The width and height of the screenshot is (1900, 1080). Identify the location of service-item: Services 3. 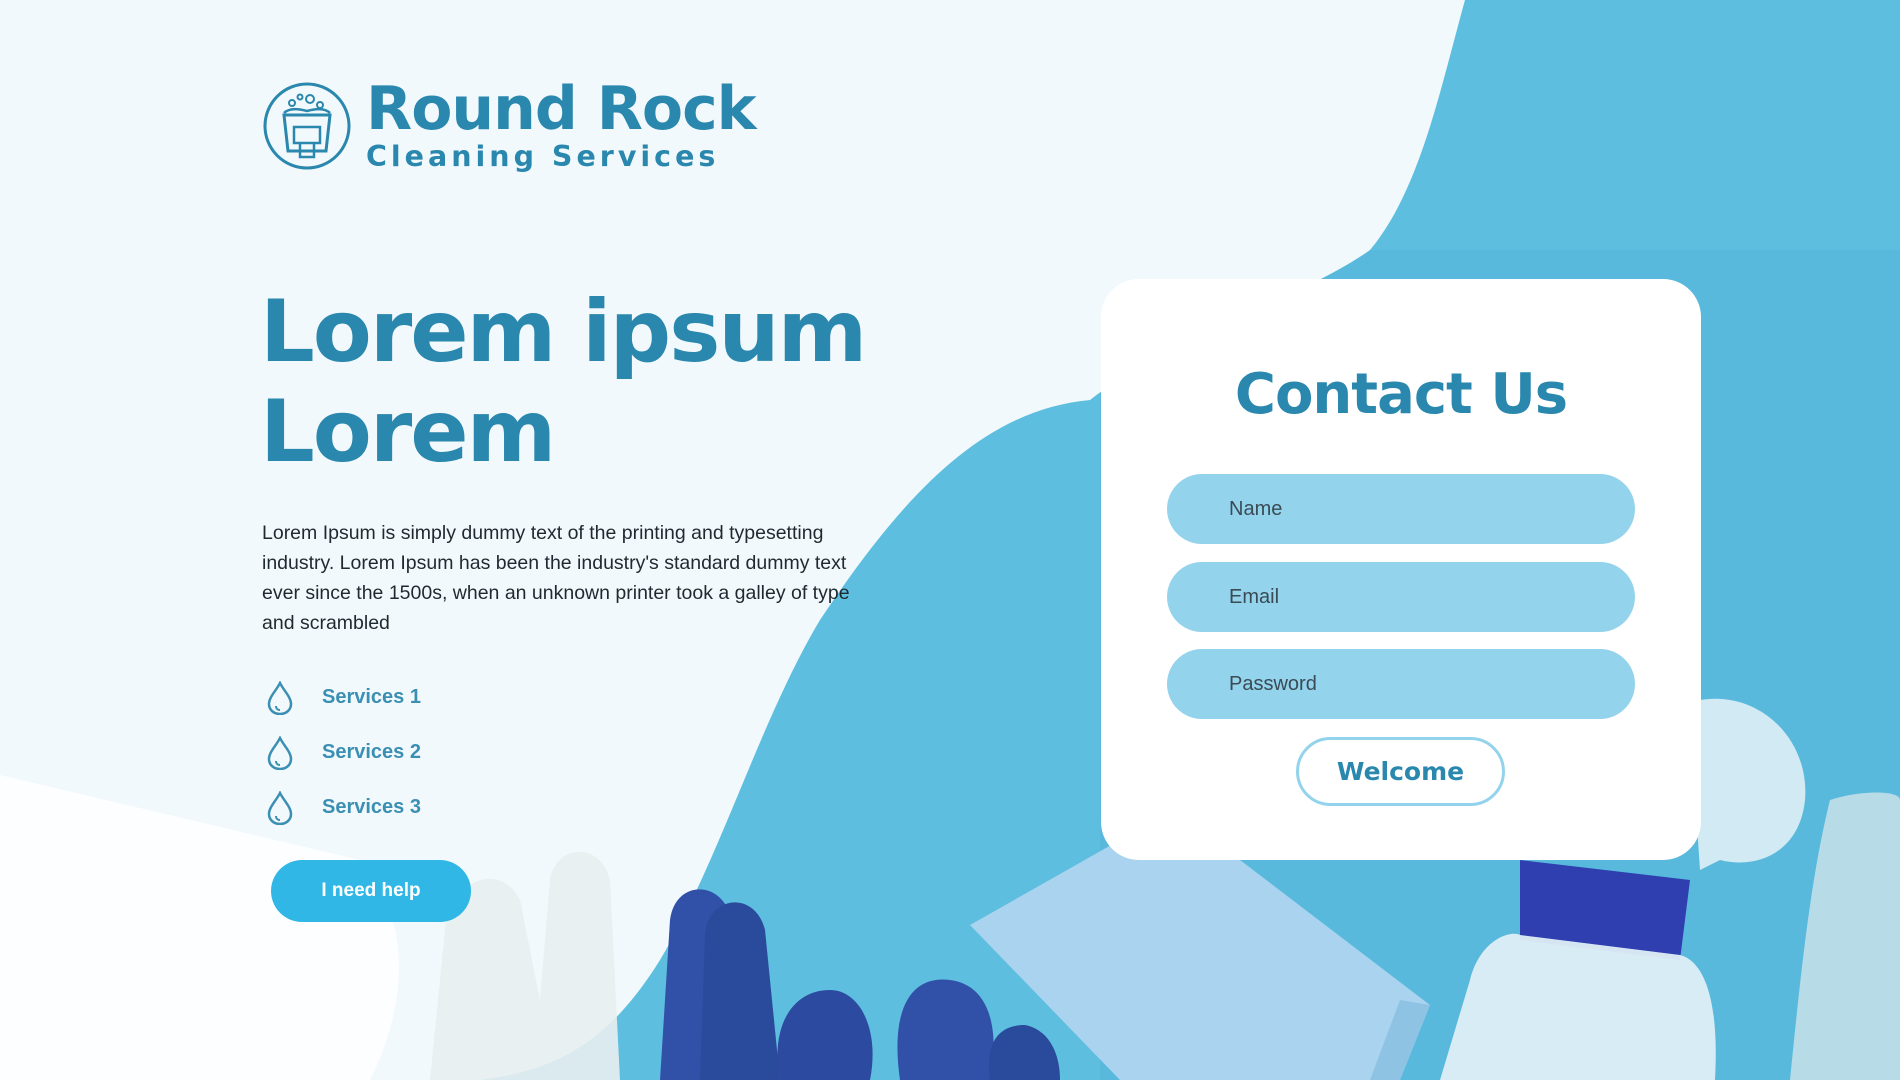
(342, 807).